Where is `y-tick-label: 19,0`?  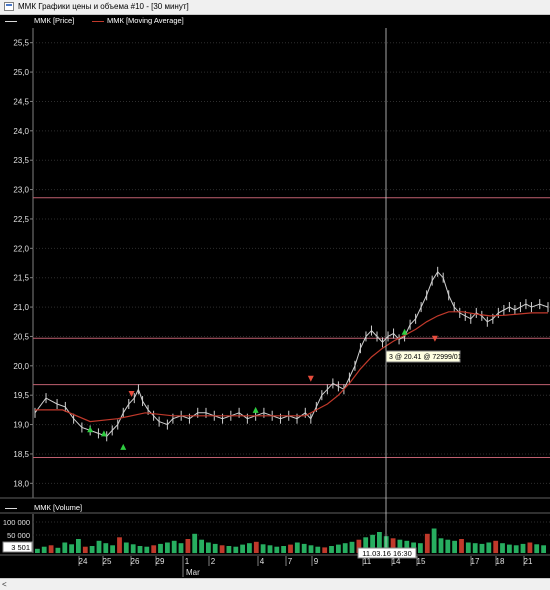
y-tick-label: 19,0 is located at coordinates (21, 425).